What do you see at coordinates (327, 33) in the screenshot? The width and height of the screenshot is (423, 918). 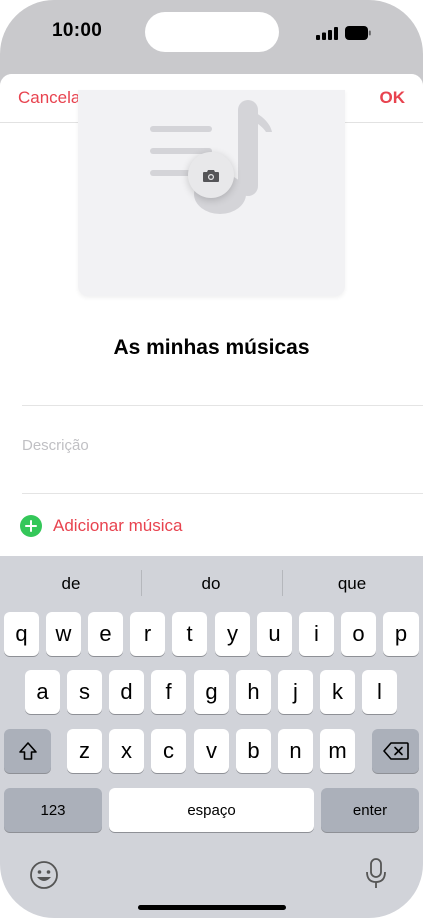 I see `signal-icon` at bounding box center [327, 33].